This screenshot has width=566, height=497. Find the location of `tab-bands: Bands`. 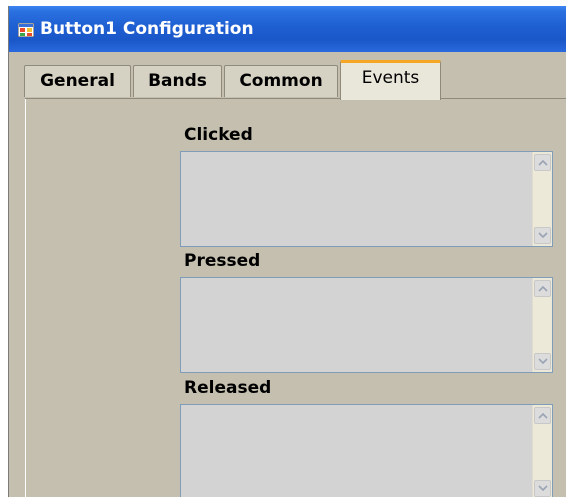

tab-bands: Bands is located at coordinates (177, 81).